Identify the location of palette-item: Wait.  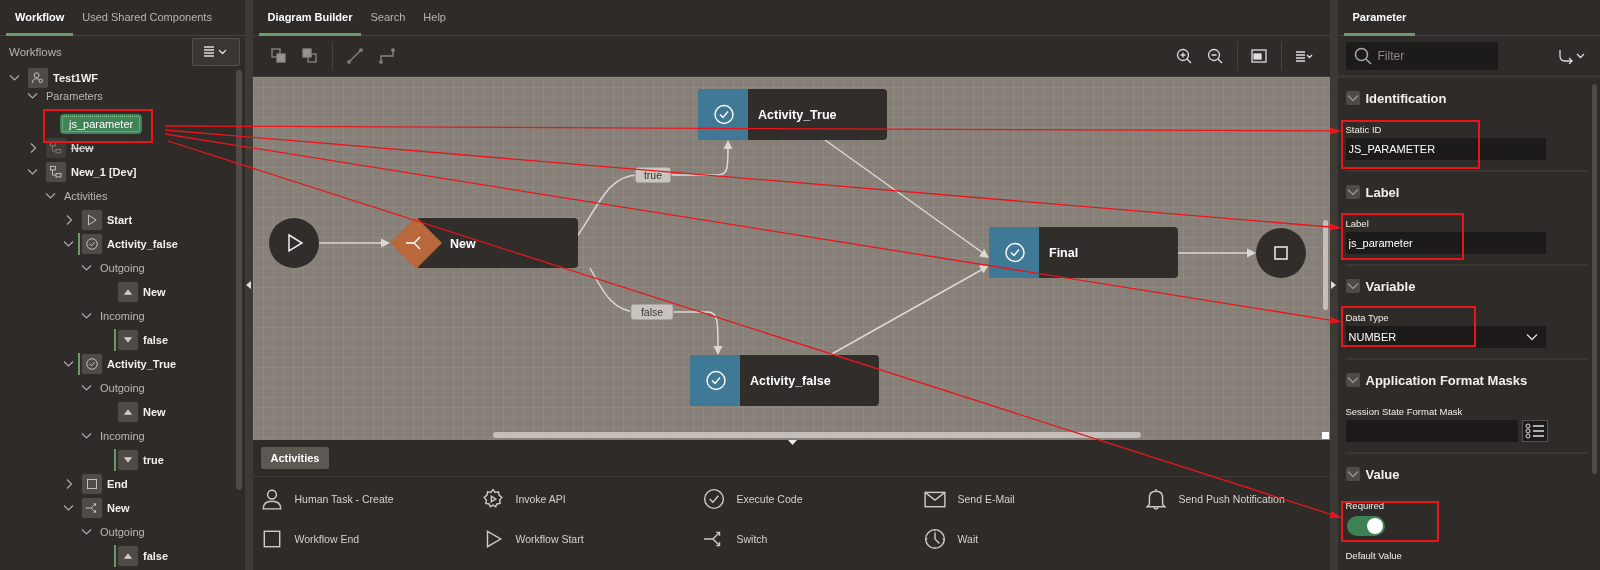
(951, 539).